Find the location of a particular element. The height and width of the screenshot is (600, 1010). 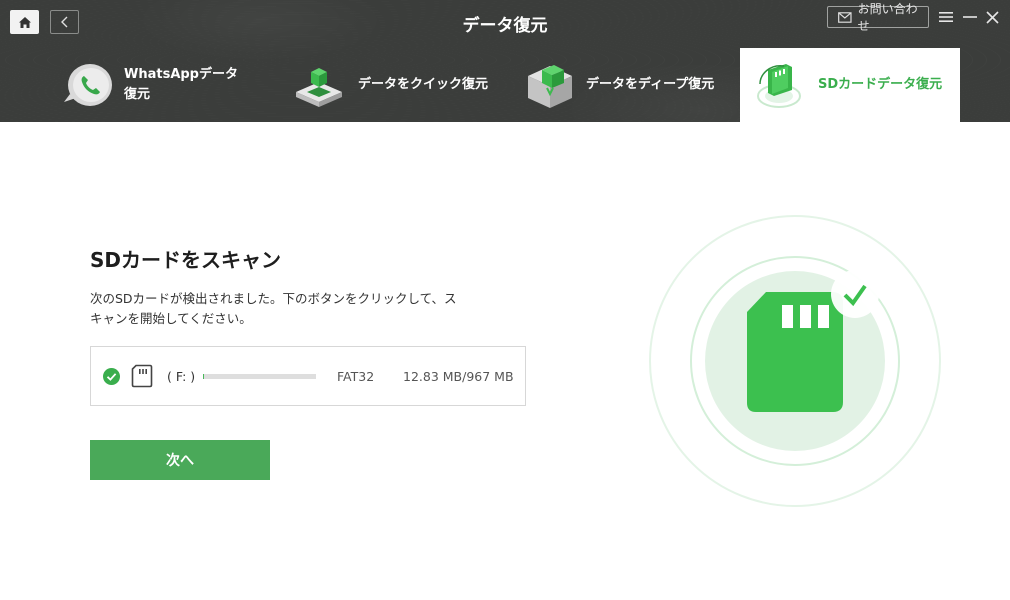

home-button is located at coordinates (24, 22).